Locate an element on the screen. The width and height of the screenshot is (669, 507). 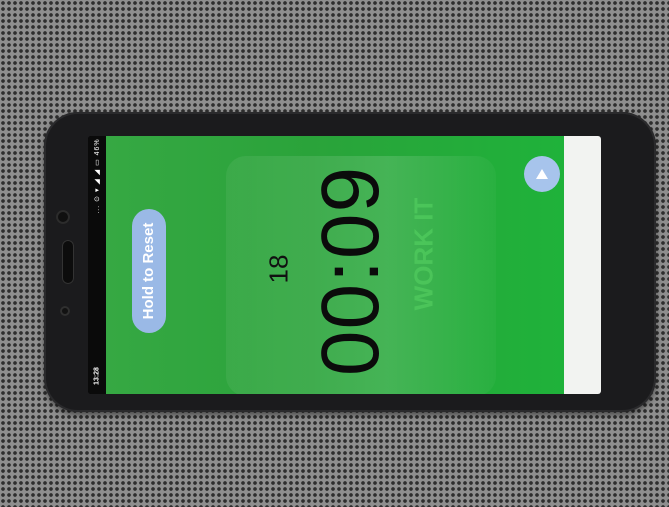
proximity-sensor is located at coordinates (65, 311).